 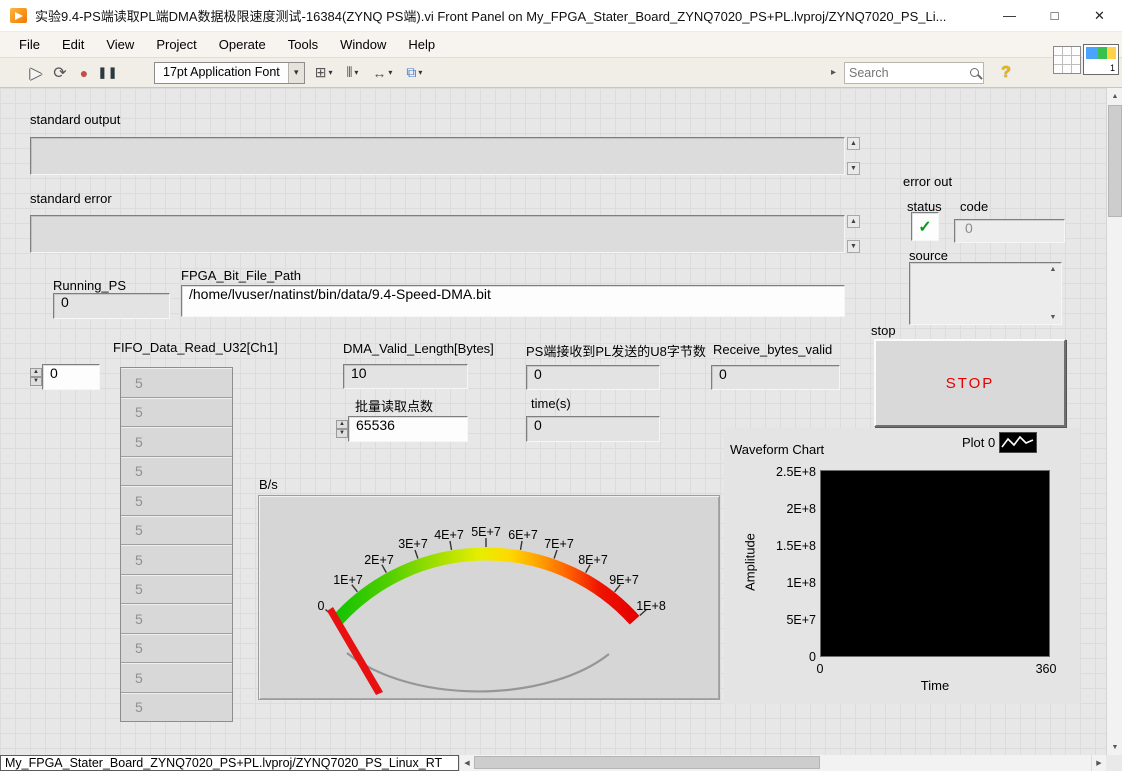 I want to click on horizontal-scrollbar, so click(x=782, y=763).